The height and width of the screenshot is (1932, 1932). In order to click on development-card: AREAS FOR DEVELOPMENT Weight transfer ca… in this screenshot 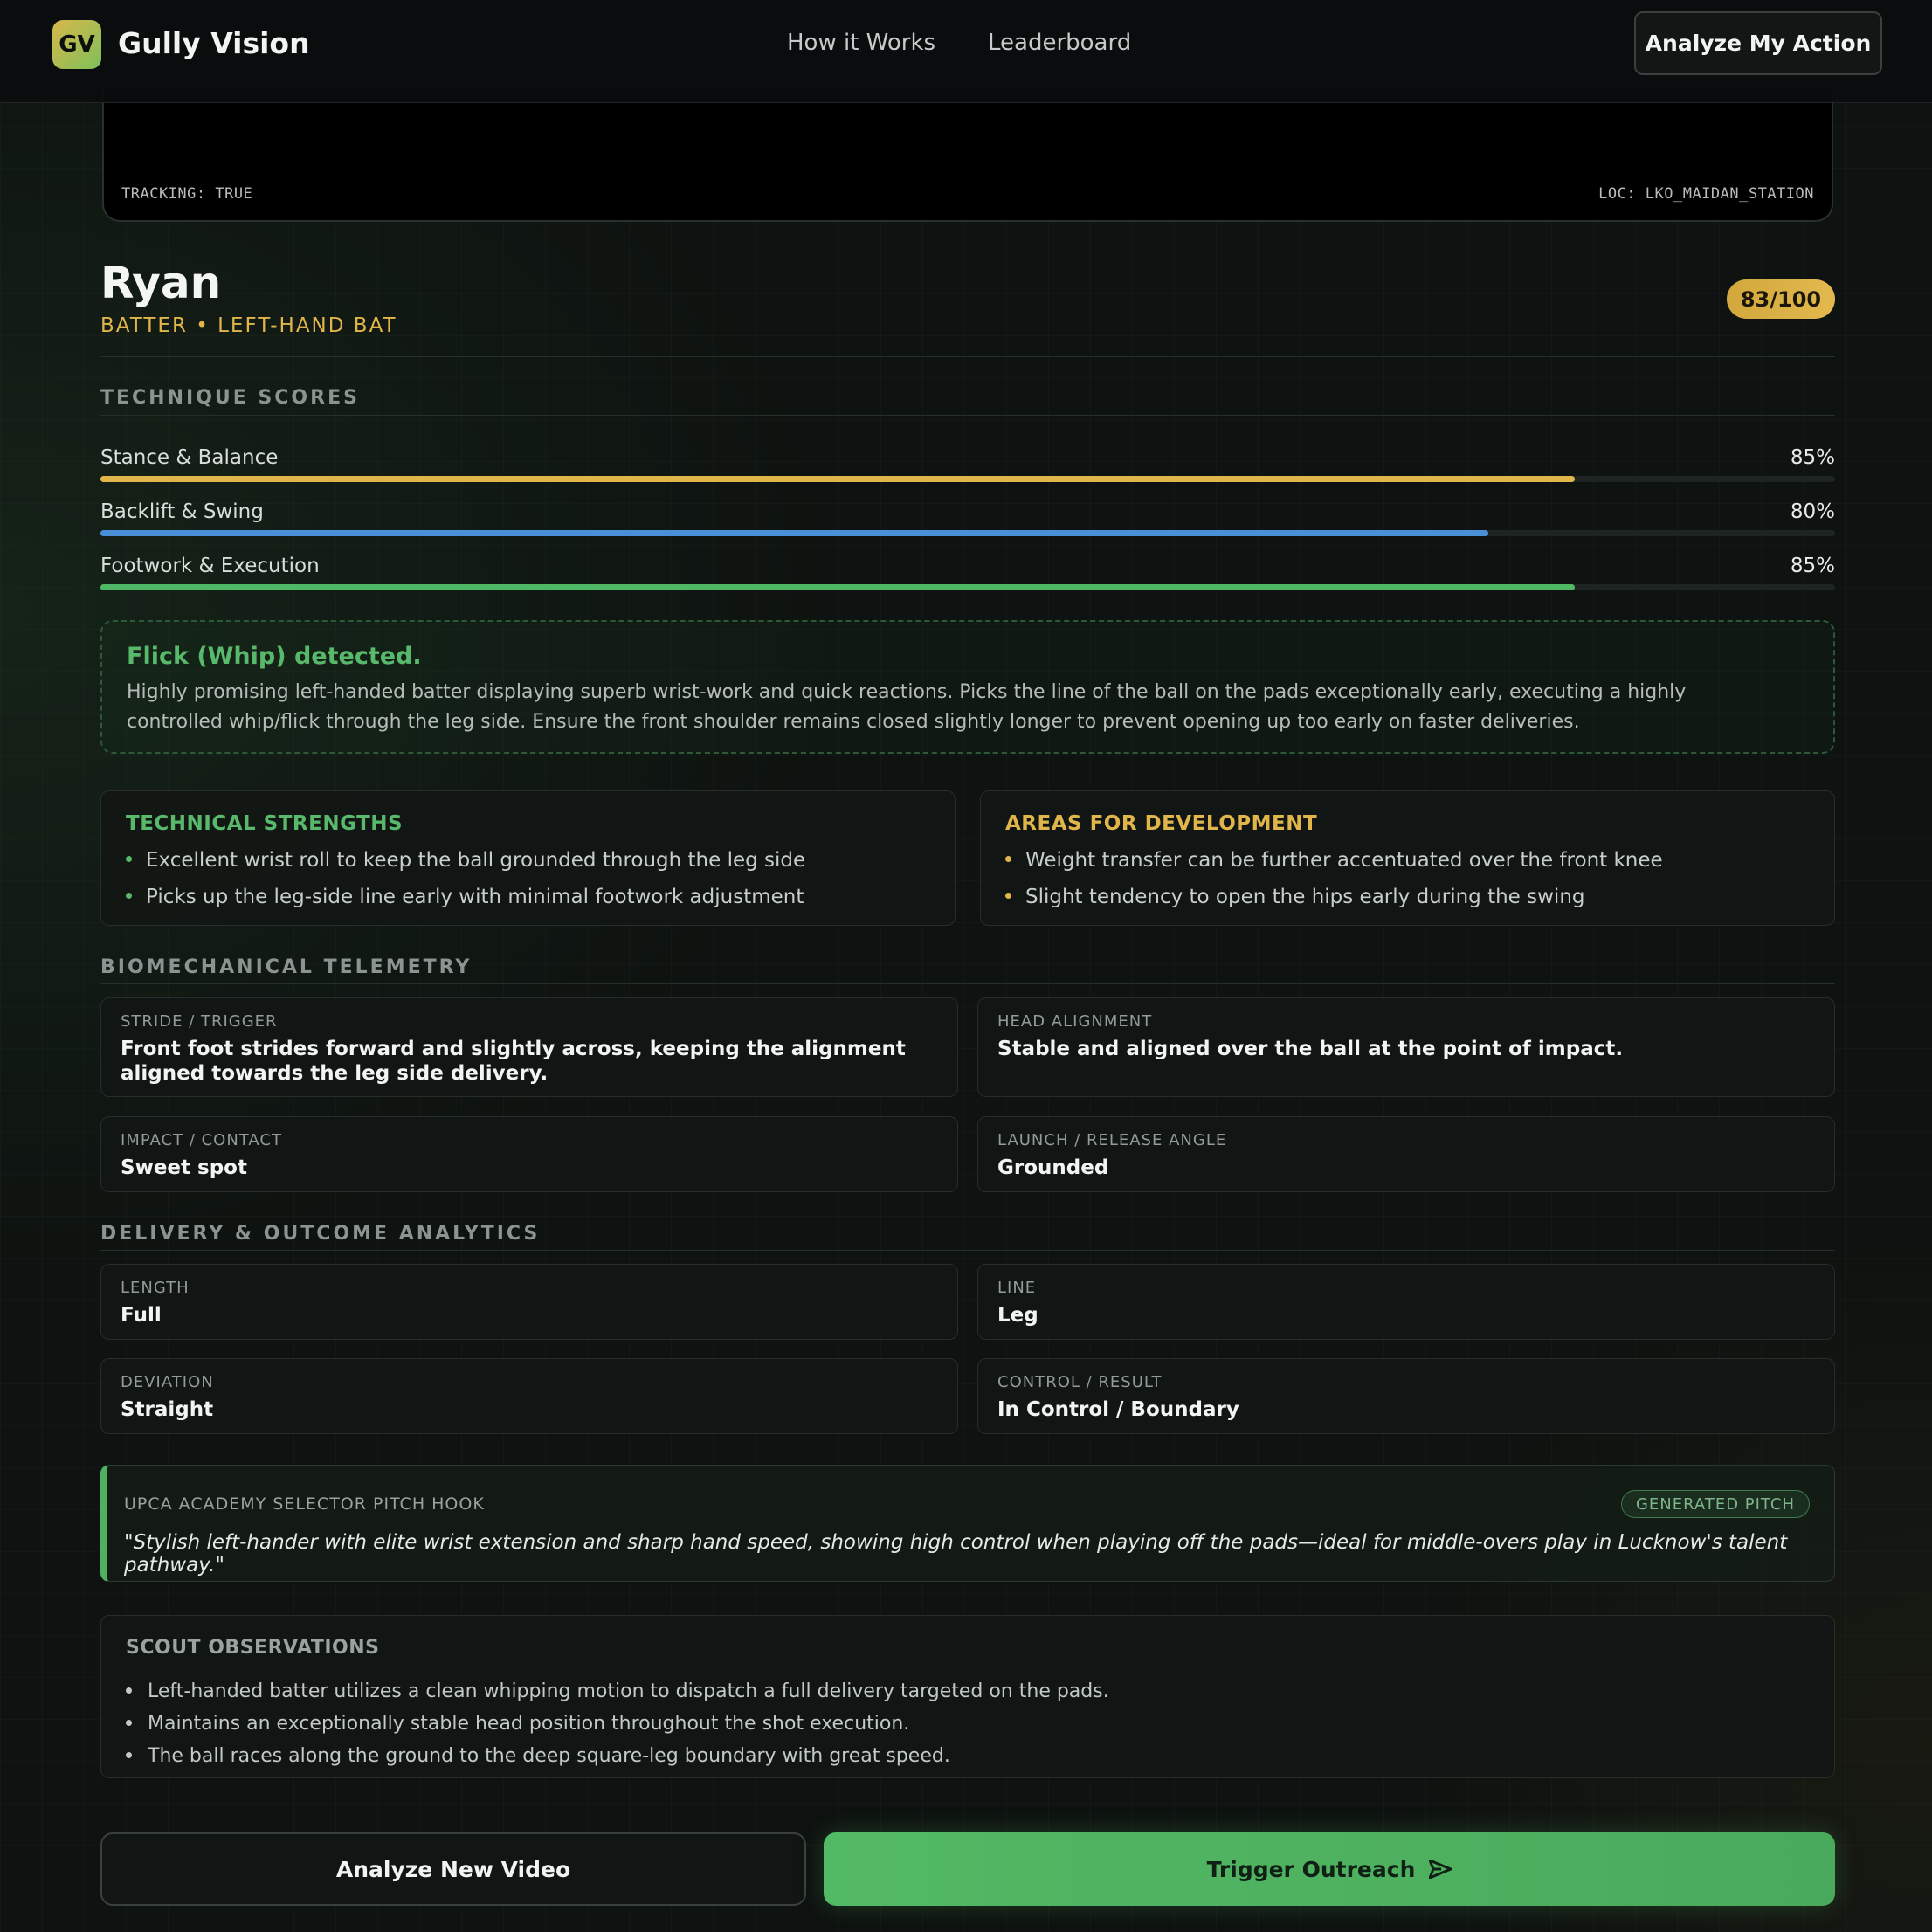, I will do `click(1407, 858)`.